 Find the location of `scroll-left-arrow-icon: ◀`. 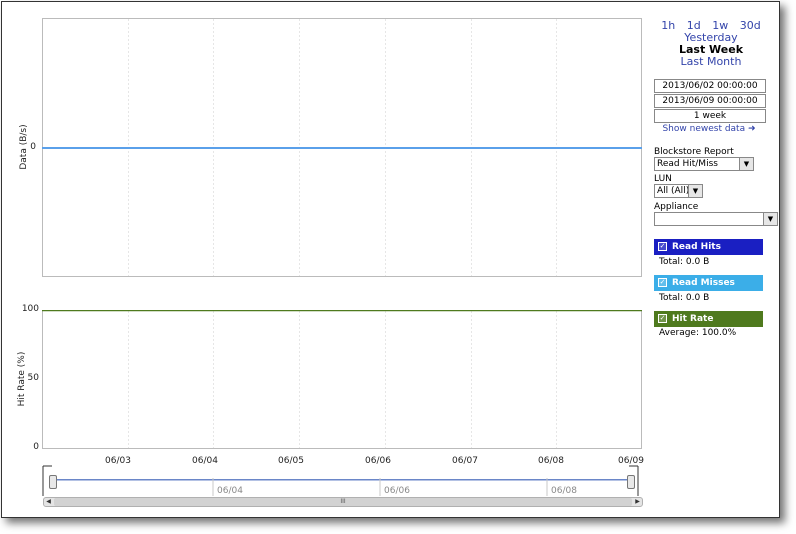

scroll-left-arrow-icon: ◀ is located at coordinates (48, 502).